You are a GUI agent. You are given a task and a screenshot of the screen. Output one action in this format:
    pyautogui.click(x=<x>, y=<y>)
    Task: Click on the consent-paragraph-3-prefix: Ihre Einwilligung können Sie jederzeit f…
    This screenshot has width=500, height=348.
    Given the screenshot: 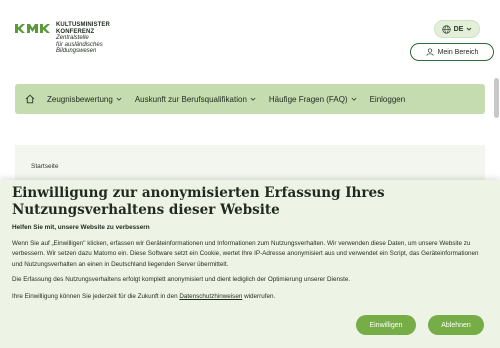 What is the action you would take?
    pyautogui.click(x=96, y=296)
    